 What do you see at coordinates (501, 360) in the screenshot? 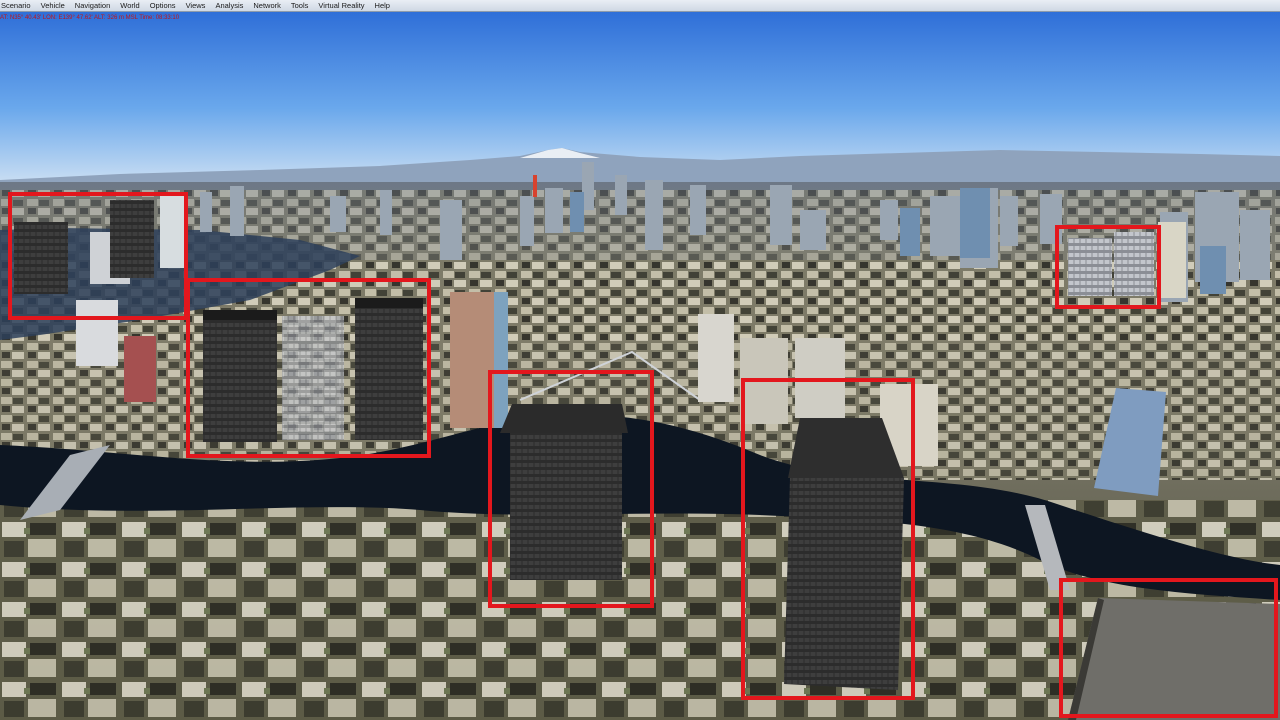
I see `brick-tower-edge` at bounding box center [501, 360].